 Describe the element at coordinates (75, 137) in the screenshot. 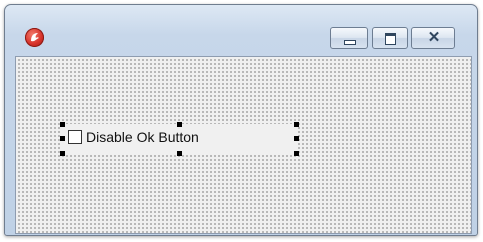

I see `checkbox-square` at that location.